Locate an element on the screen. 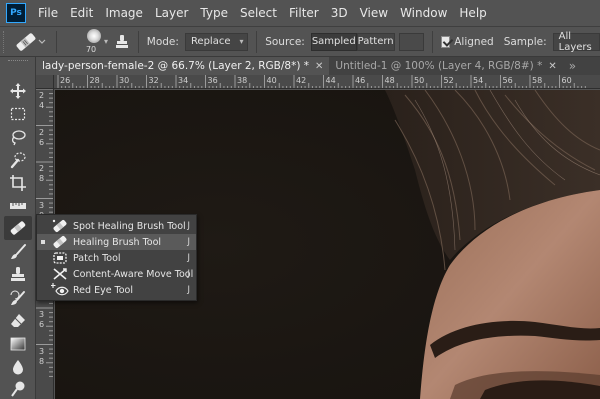 This screenshot has width=600, height=399. menu-view: View is located at coordinates (374, 13).